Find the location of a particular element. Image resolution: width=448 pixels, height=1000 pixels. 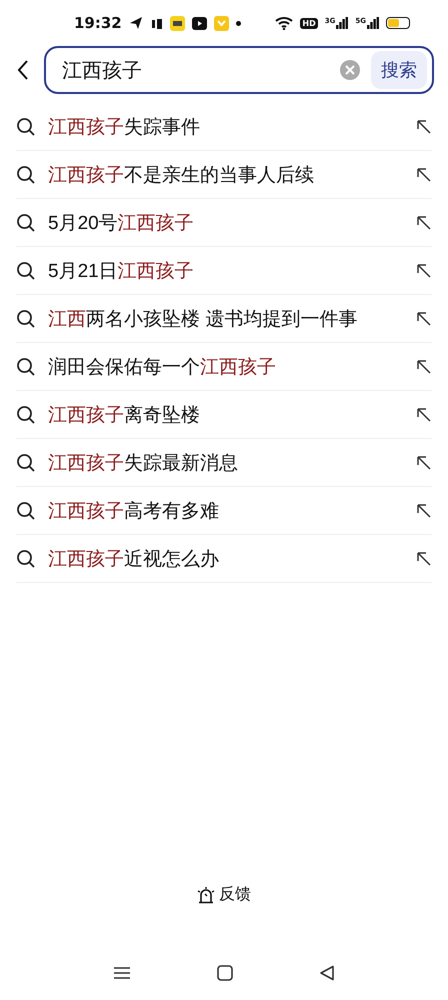

alarm-bell-icon is located at coordinates (206, 895).